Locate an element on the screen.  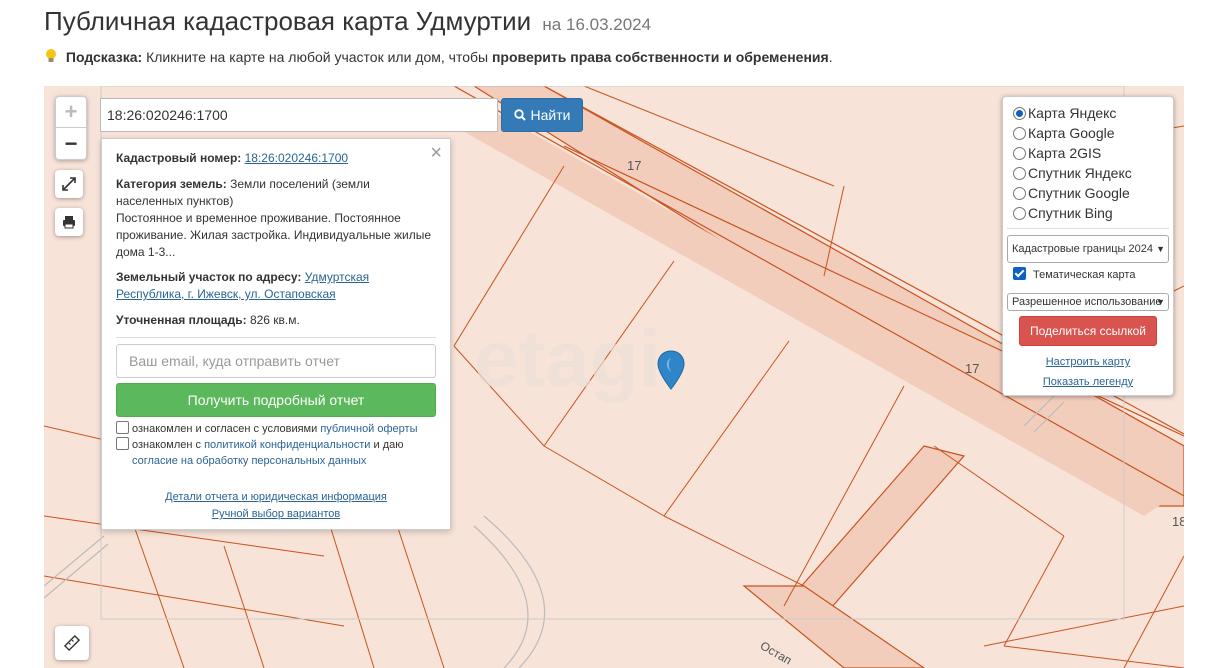
page-title-date: на 16.03.2024 is located at coordinates (597, 24).